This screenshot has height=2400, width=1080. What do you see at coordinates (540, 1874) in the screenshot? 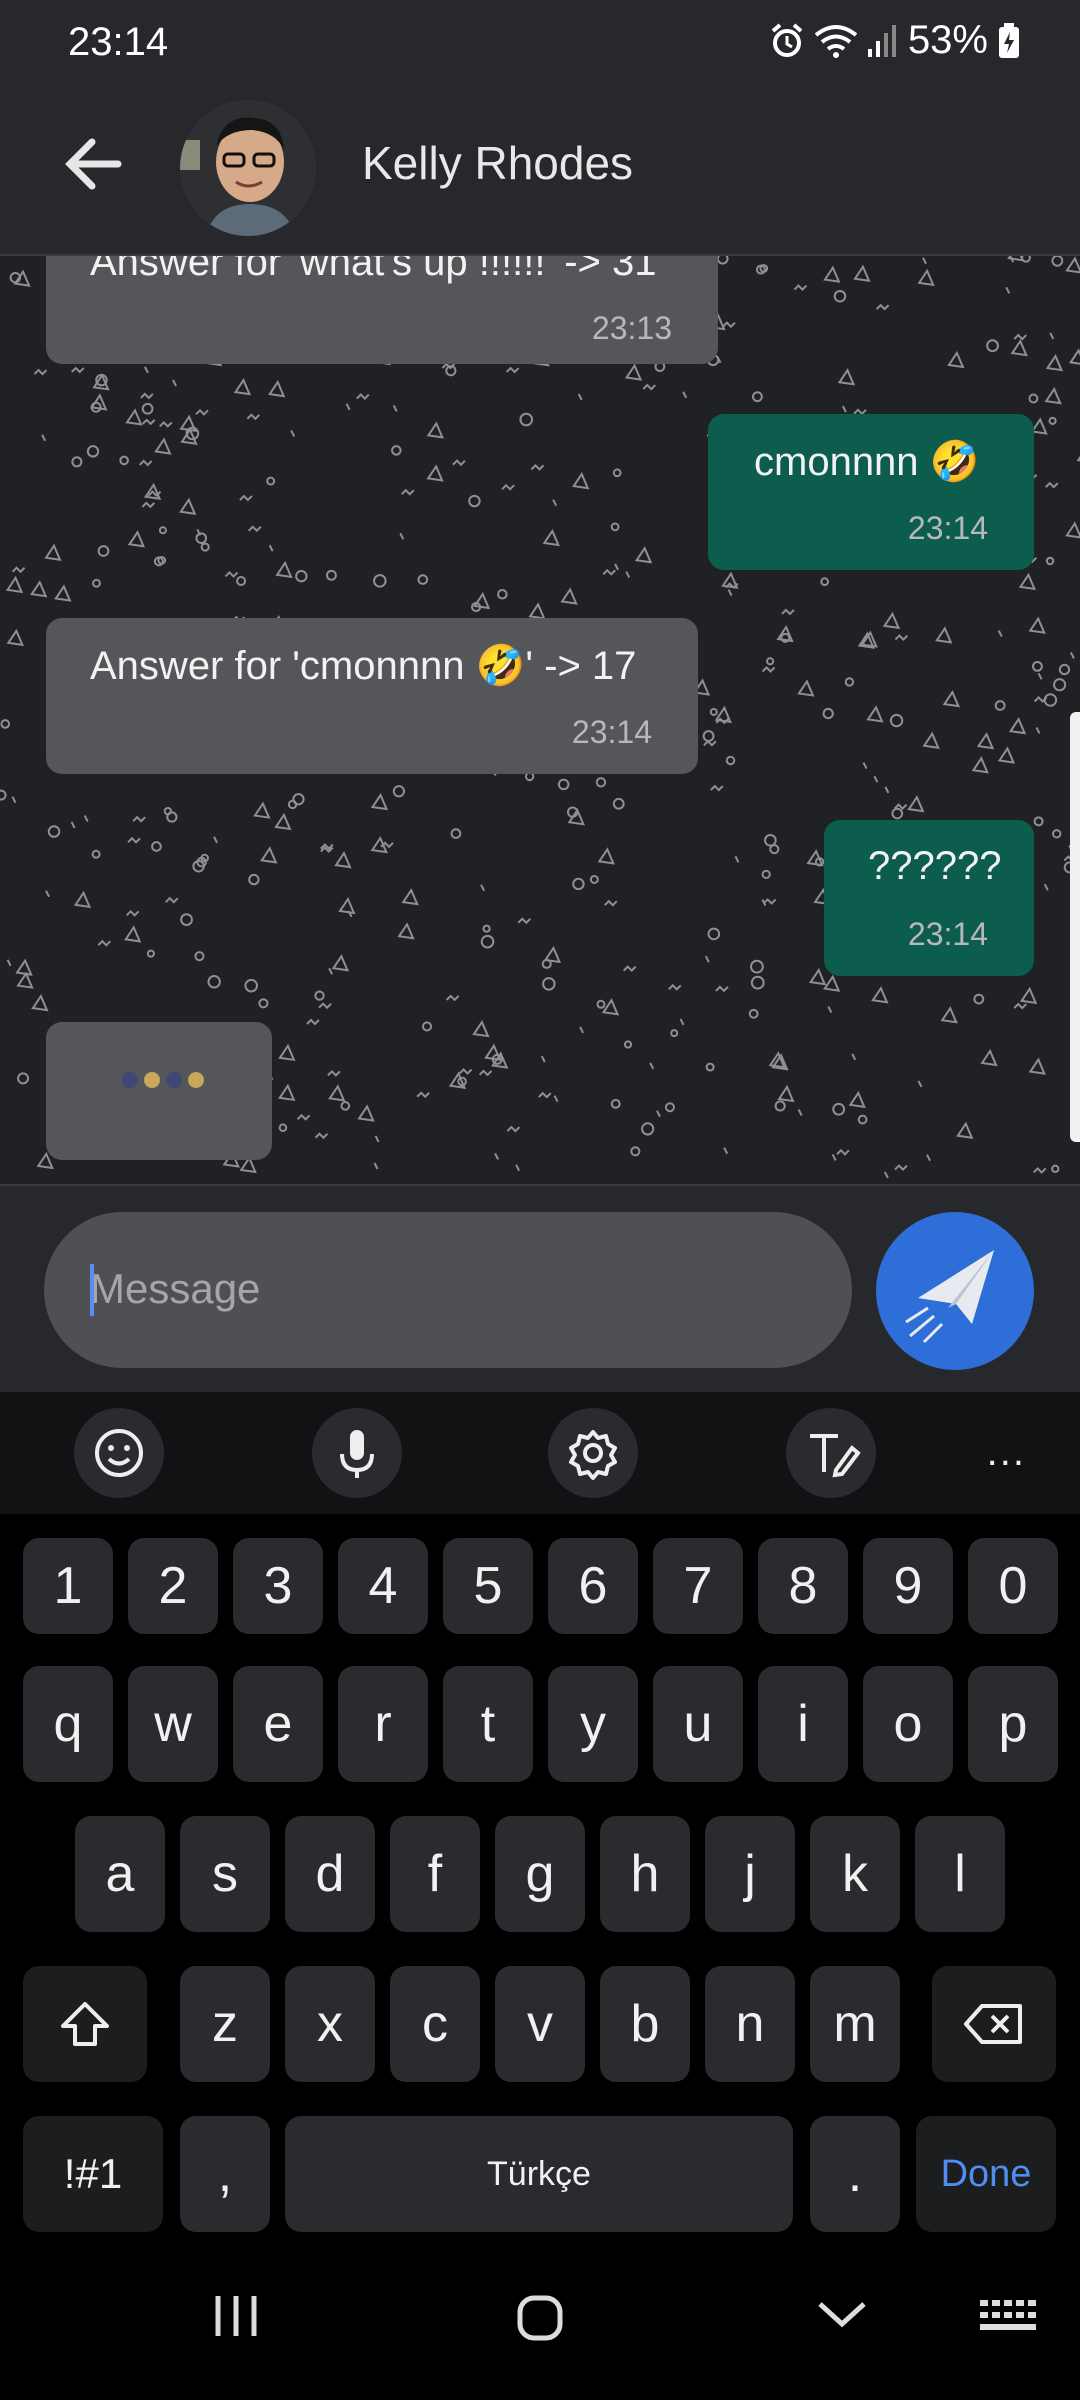
I see `key-g: g` at bounding box center [540, 1874].